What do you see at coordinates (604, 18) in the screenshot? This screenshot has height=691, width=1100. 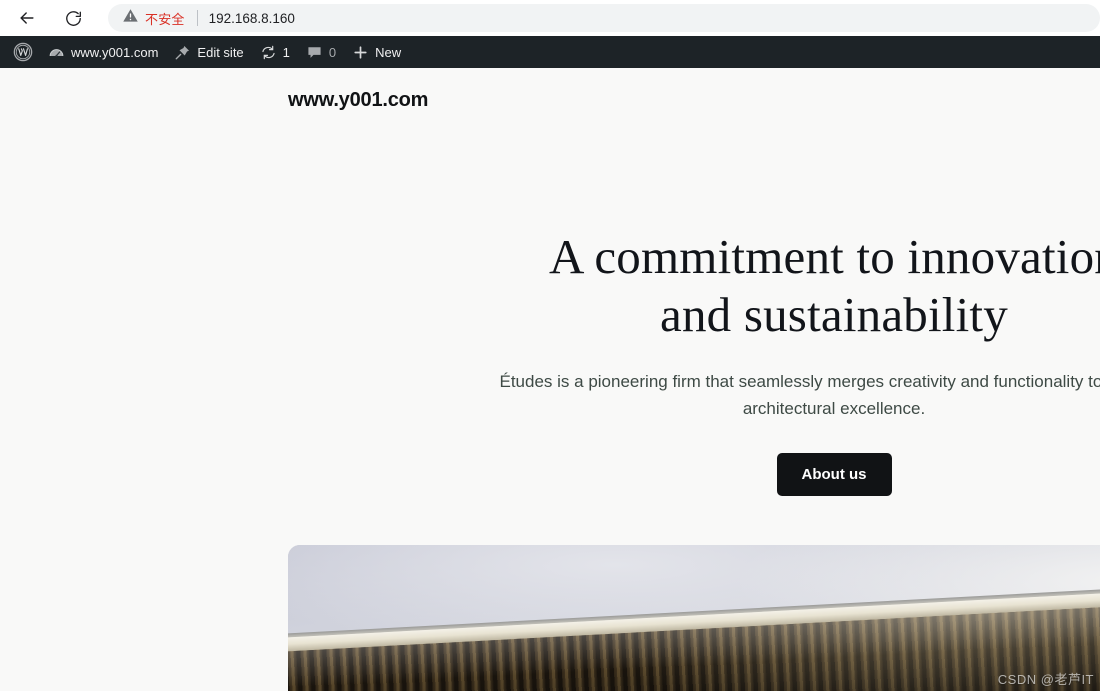 I see `address-bar: 不安全 192.168.8.160` at bounding box center [604, 18].